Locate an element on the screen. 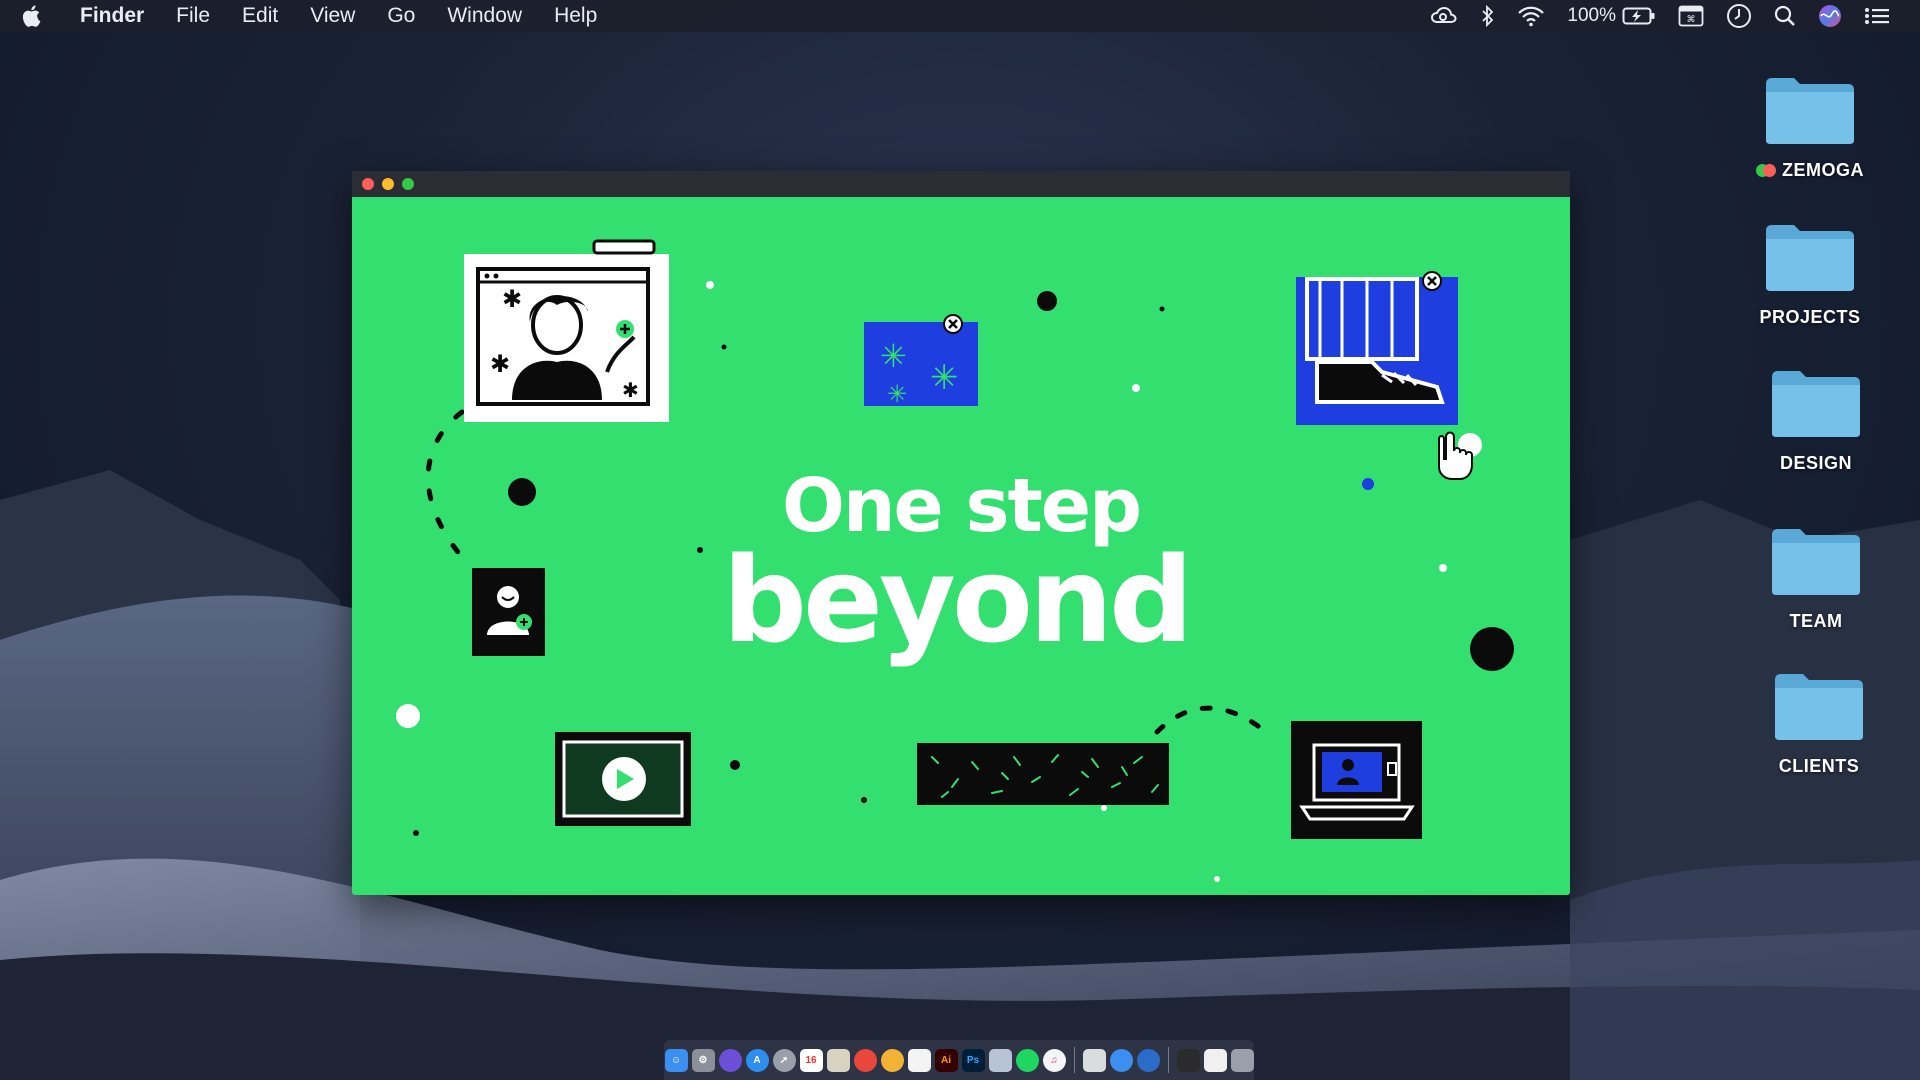 The width and height of the screenshot is (1920, 1080). desktop-folder-team: TEAM is located at coordinates (1816, 578).